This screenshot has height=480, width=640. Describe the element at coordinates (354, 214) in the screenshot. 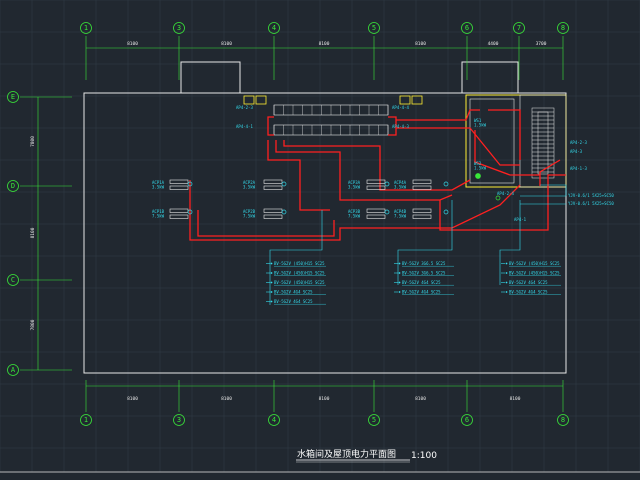

I see `equipment-label: ACP3B 7.5kW` at that location.